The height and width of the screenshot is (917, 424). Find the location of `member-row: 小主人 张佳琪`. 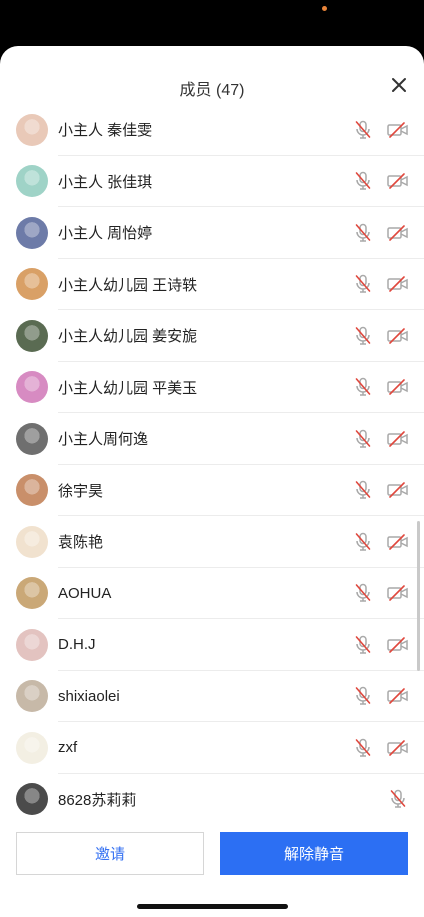

member-row: 小主人 张佳琪 is located at coordinates (212, 182).